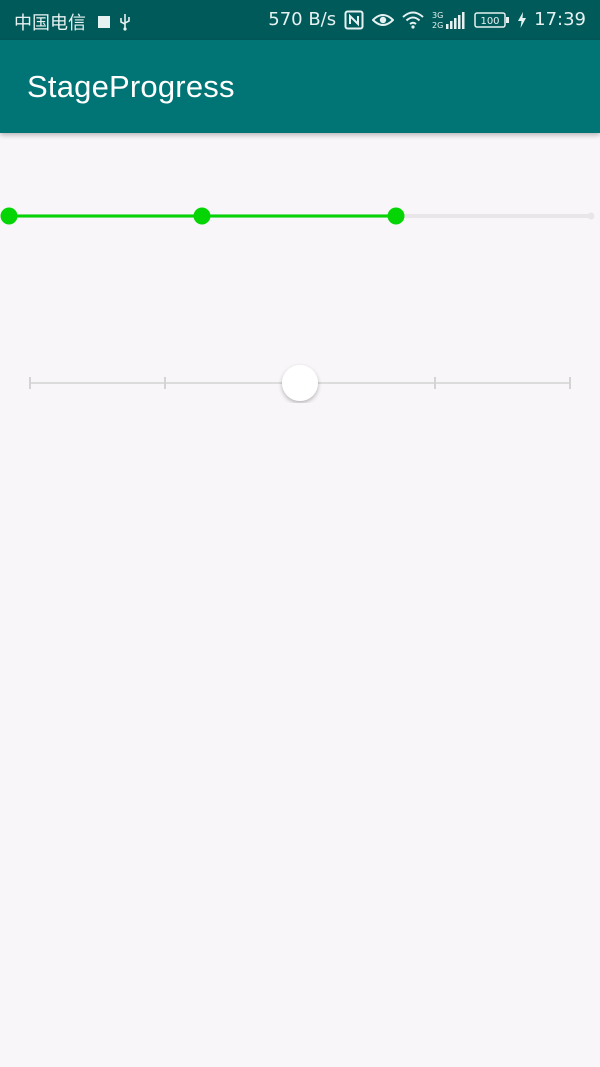  Describe the element at coordinates (297, 216) in the screenshot. I see `stage-progress` at that location.